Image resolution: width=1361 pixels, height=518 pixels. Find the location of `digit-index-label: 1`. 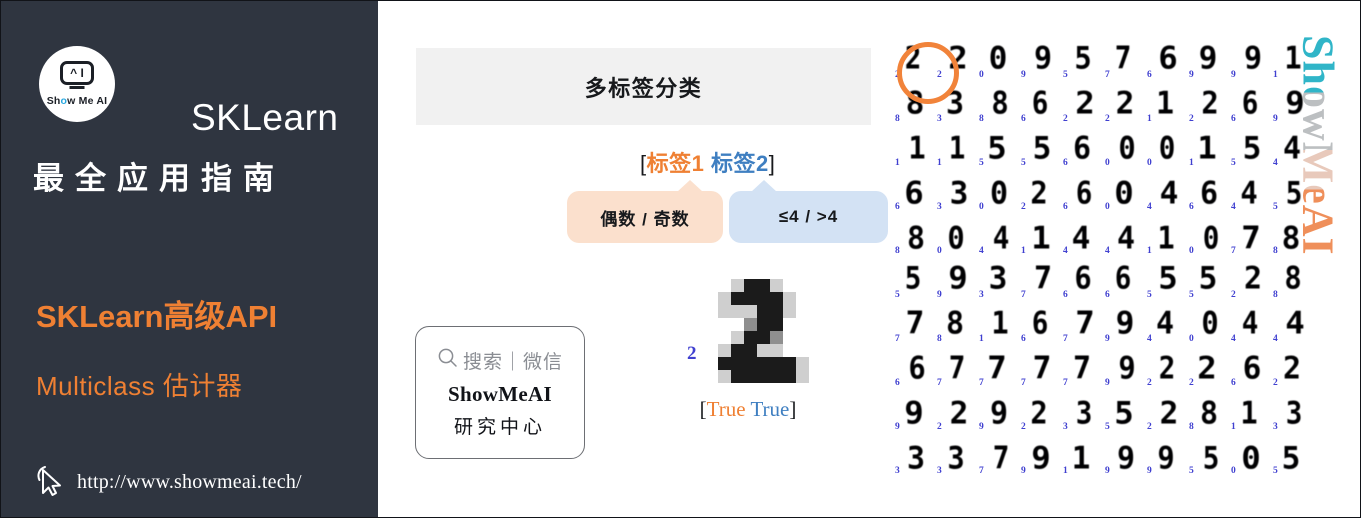

digit-index-label: 1 is located at coordinates (1275, 74).